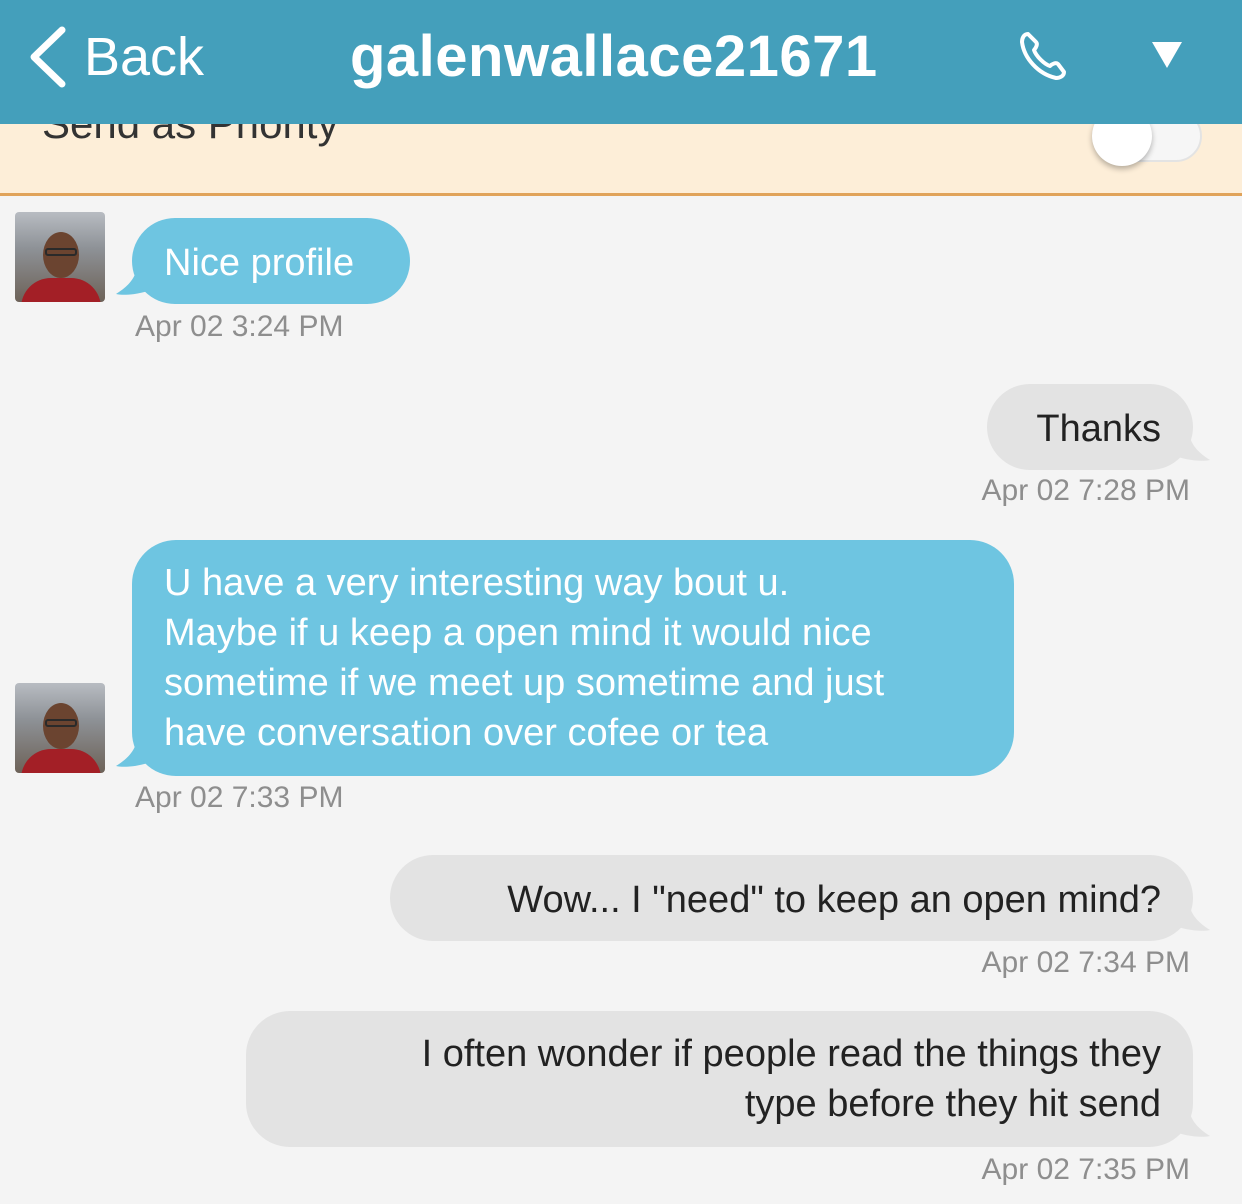 The height and width of the screenshot is (1204, 1242). I want to click on send-as-priority-row: Send as Priority, so click(621, 160).